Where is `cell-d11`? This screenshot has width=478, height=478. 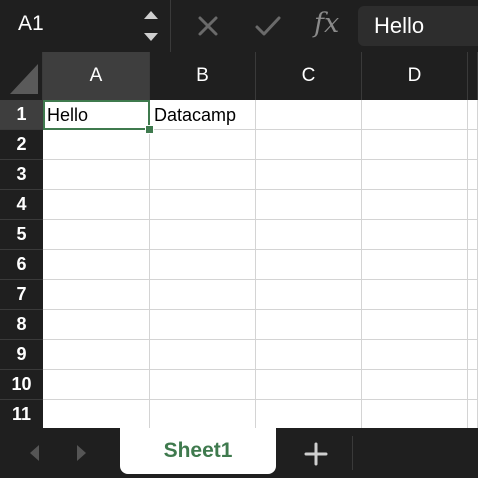
cell-d11 is located at coordinates (415, 414).